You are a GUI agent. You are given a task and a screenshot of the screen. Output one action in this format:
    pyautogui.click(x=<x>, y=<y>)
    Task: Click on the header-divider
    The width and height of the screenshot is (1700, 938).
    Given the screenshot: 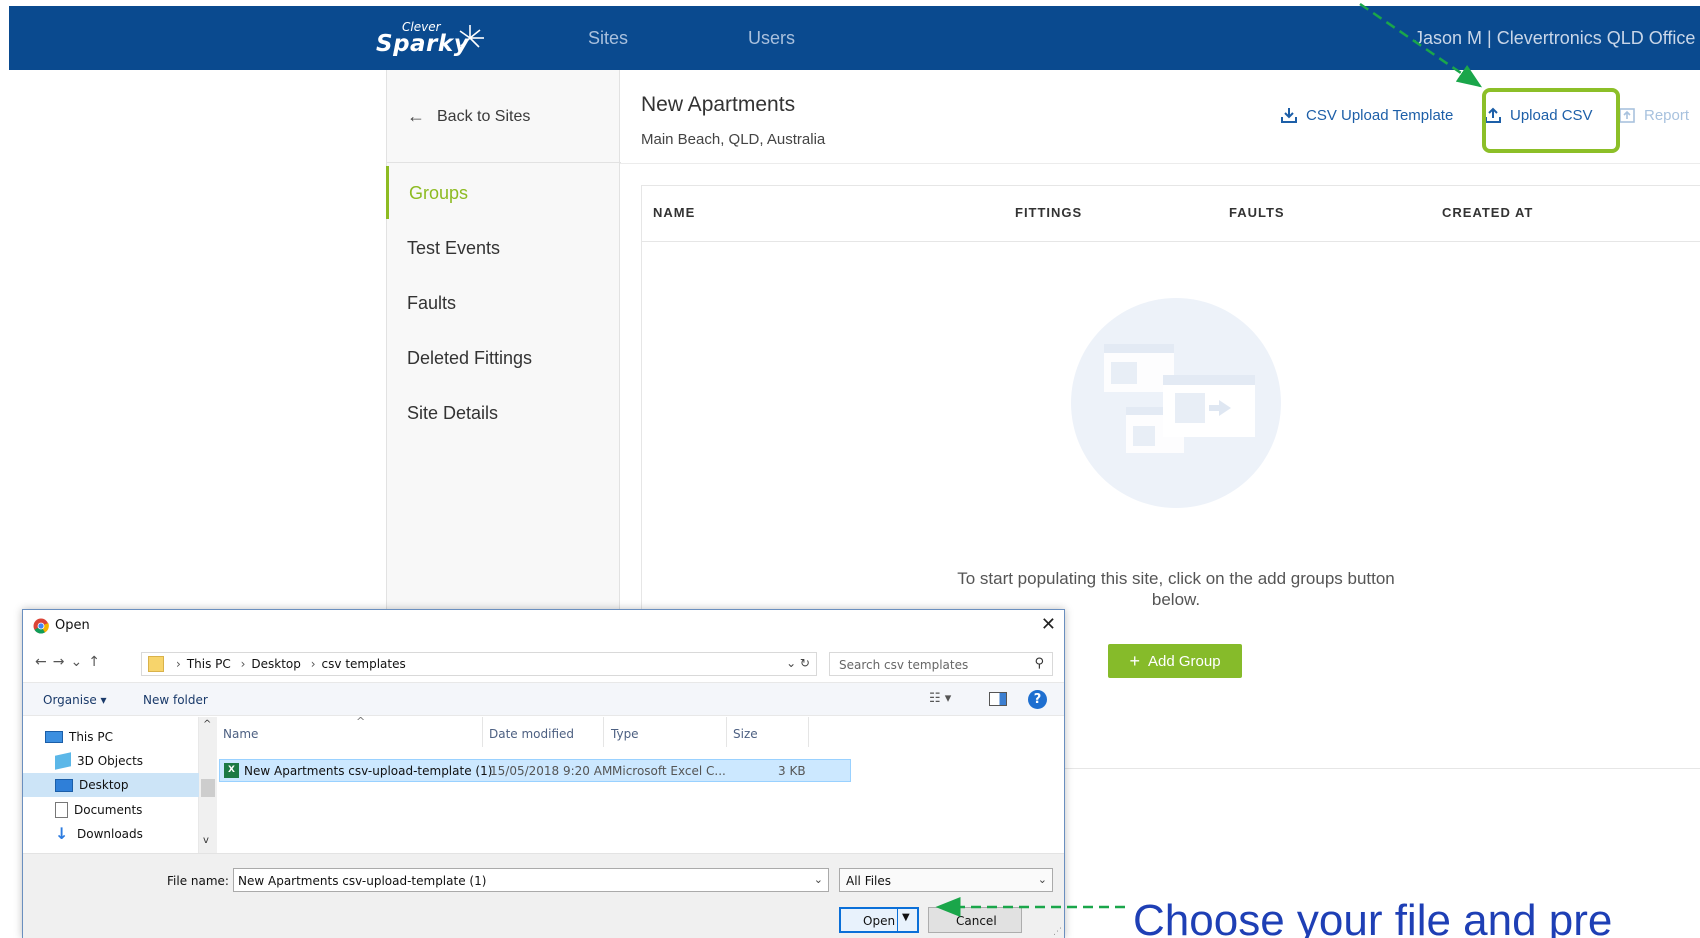 What is the action you would take?
    pyautogui.click(x=1160, y=163)
    